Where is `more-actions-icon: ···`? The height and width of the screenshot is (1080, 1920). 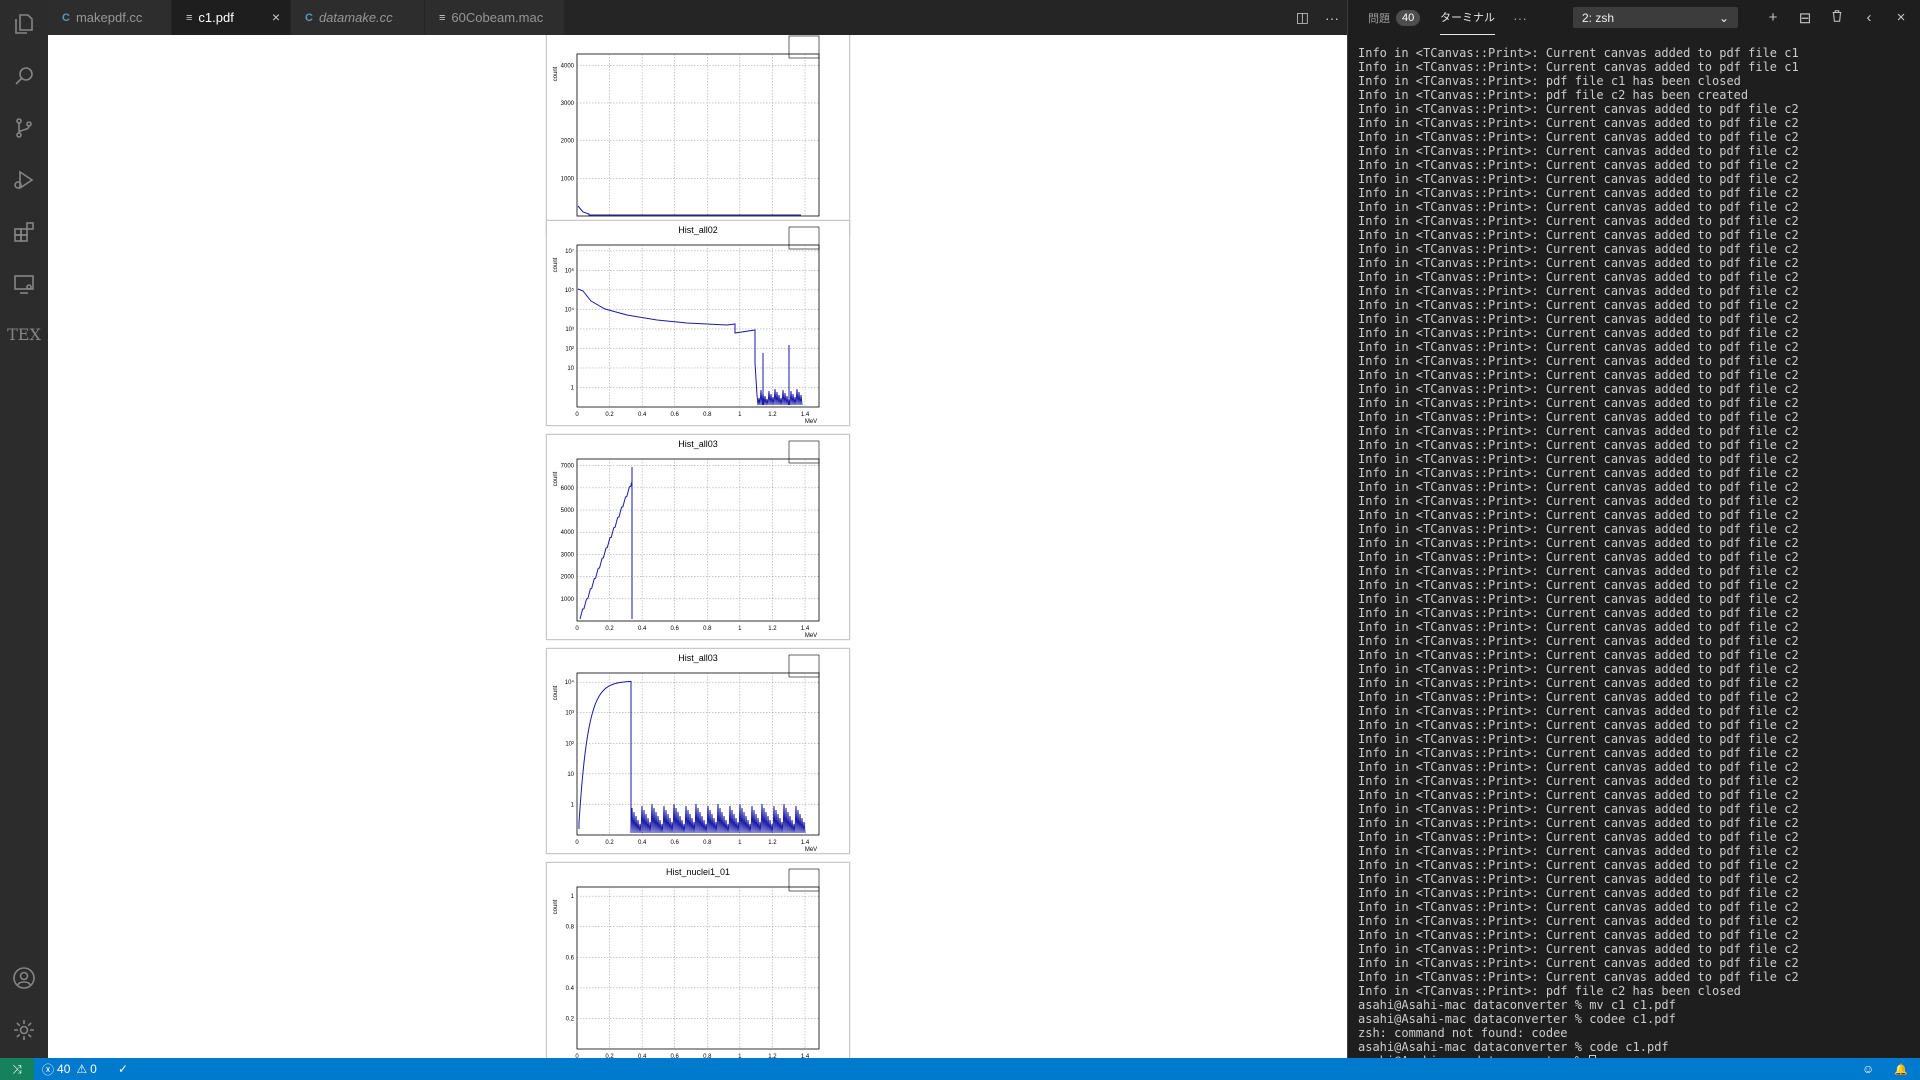 more-actions-icon: ··· is located at coordinates (1332, 18).